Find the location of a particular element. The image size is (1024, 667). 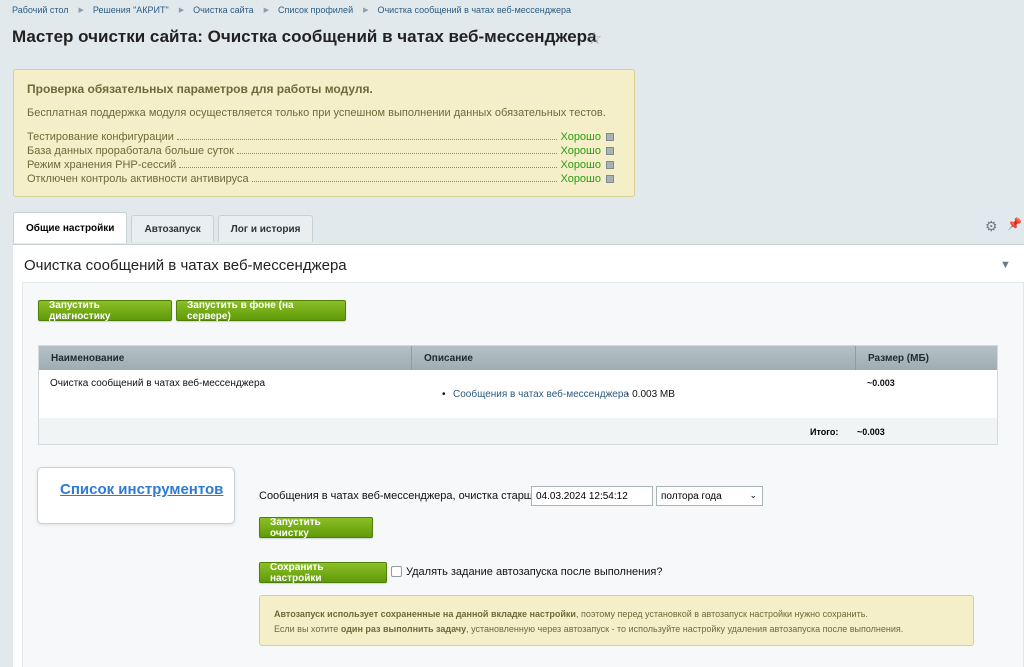

delete-autorun-checkbox is located at coordinates (396, 571).